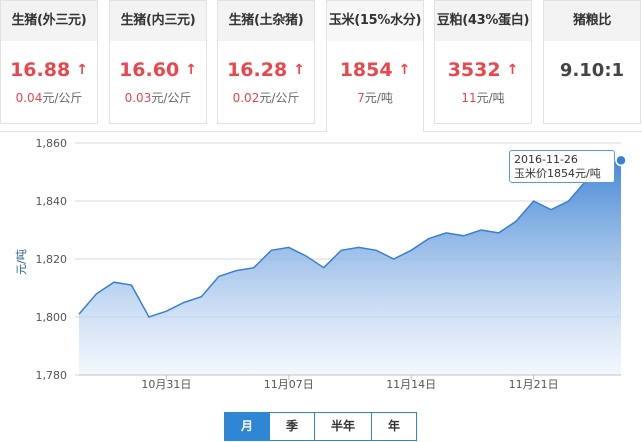 The image size is (642, 442). Describe the element at coordinates (393, 426) in the screenshot. I see `tab-period: 年` at that location.